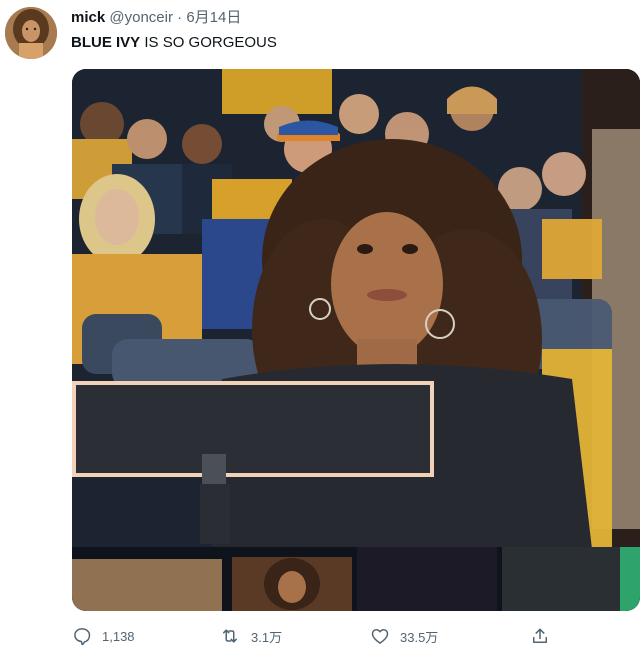 The image size is (640, 656). What do you see at coordinates (213, 17) in the screenshot?
I see `tweet-date: 6月14日` at bounding box center [213, 17].